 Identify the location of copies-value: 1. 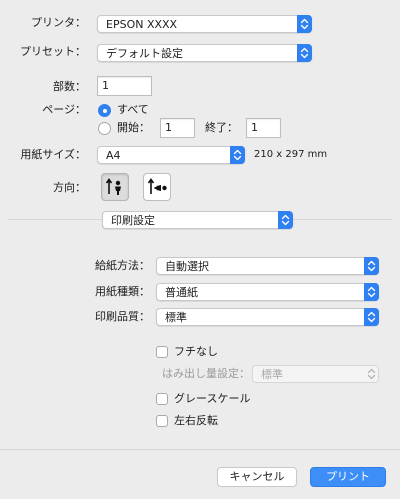
(105, 85).